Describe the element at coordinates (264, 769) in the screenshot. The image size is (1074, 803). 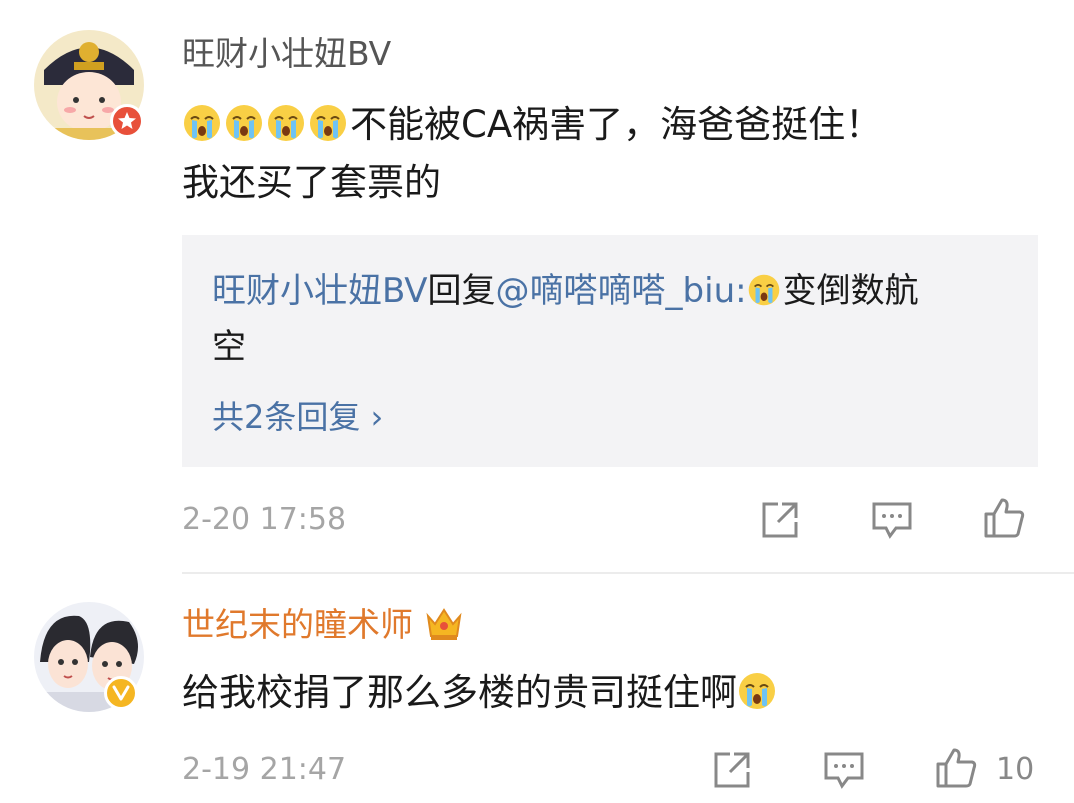
I see `timestamp: 2-19 21:47` at that location.